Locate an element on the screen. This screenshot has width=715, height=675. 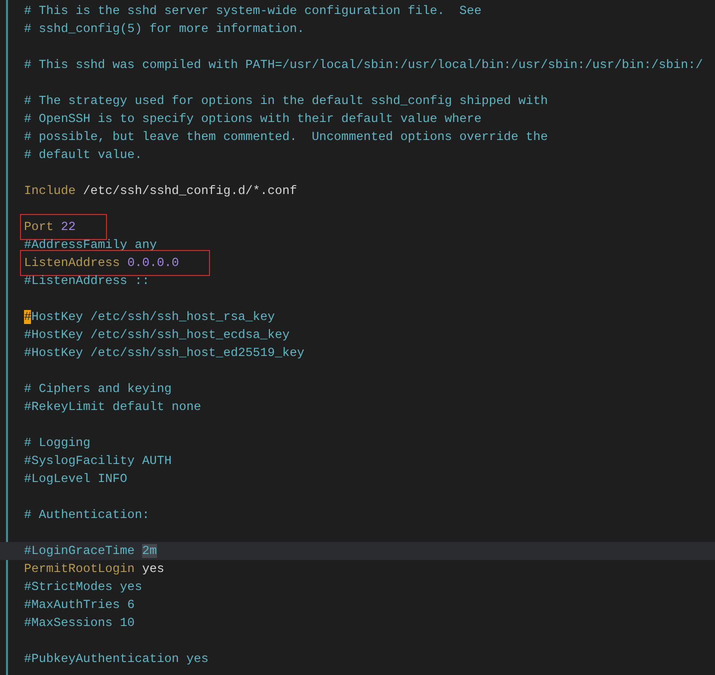
code-line: #StrictModes yes is located at coordinates (83, 587).